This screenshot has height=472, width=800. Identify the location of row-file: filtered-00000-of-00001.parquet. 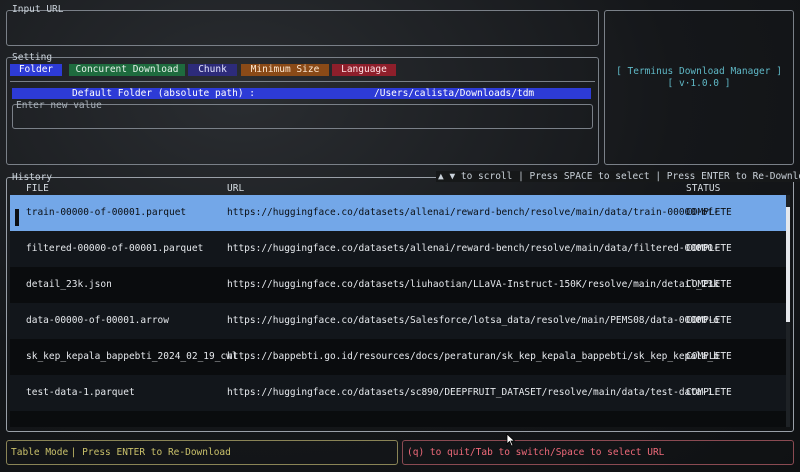
(115, 248).